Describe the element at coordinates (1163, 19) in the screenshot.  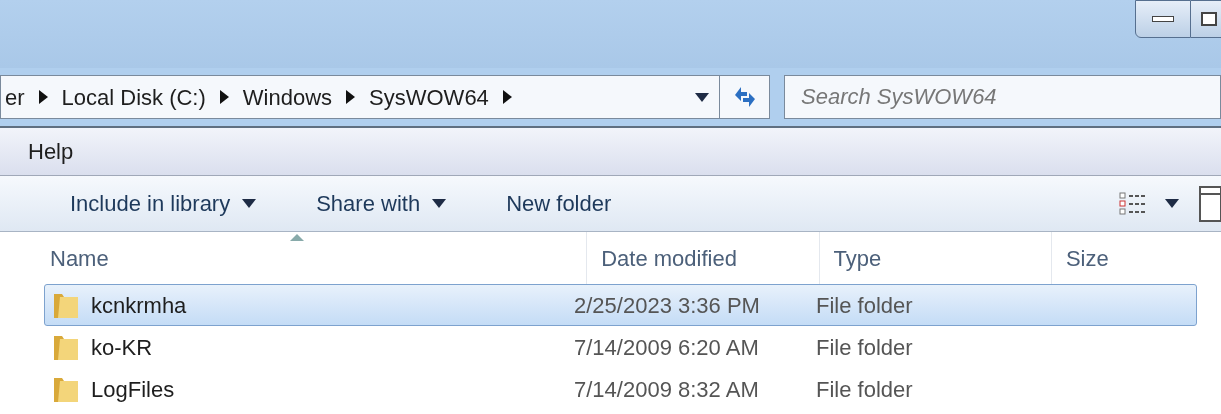
I see `minimize-button` at that location.